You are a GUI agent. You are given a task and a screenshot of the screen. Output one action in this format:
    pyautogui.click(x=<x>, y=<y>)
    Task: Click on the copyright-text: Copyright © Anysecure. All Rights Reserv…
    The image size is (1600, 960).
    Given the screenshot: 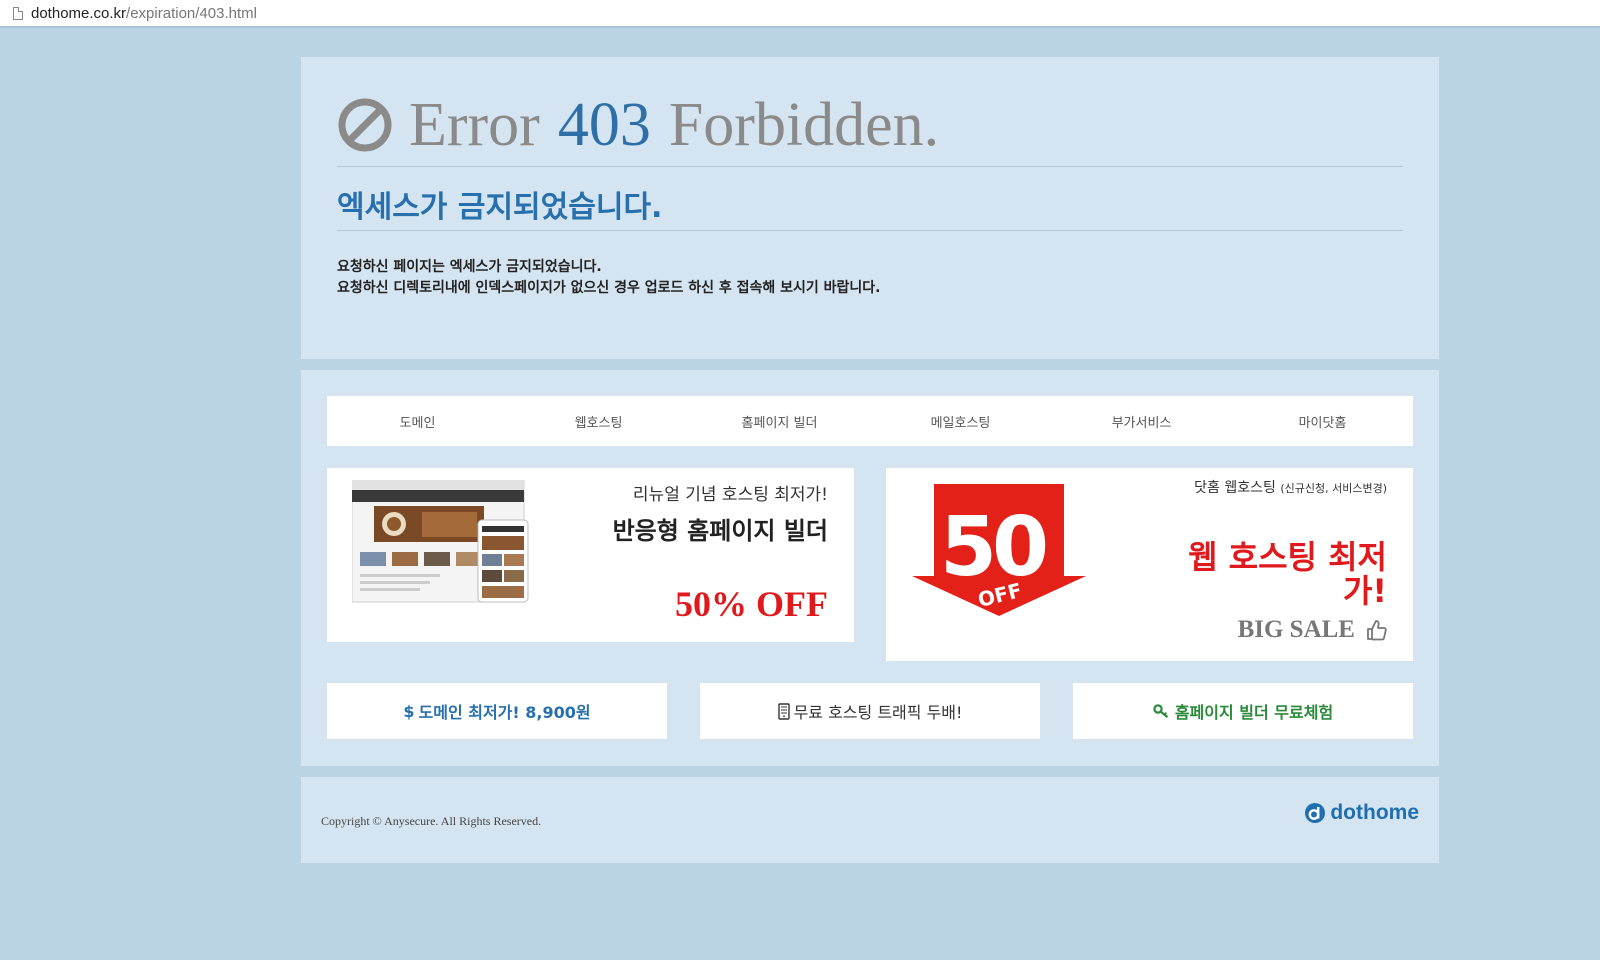 What is the action you would take?
    pyautogui.click(x=431, y=821)
    